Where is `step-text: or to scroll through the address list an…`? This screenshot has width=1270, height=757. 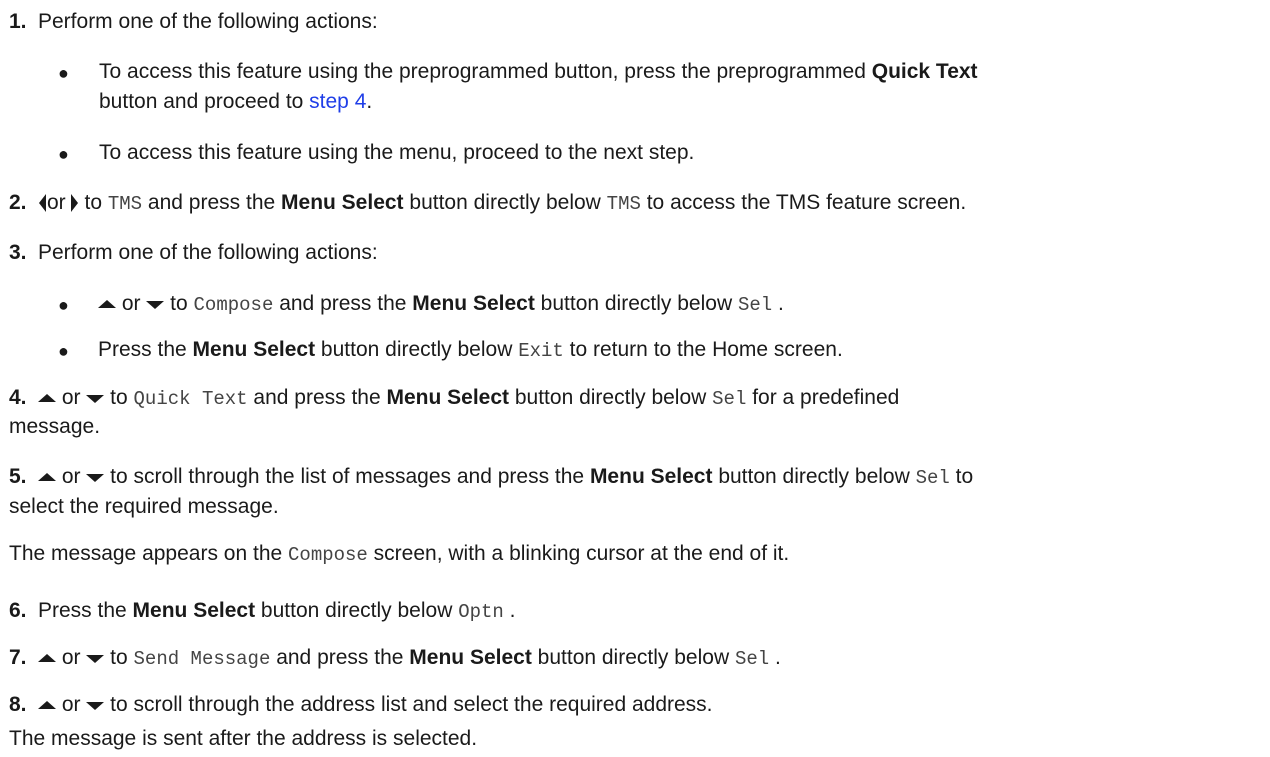 step-text: or to scroll through the address list an… is located at coordinates (375, 705).